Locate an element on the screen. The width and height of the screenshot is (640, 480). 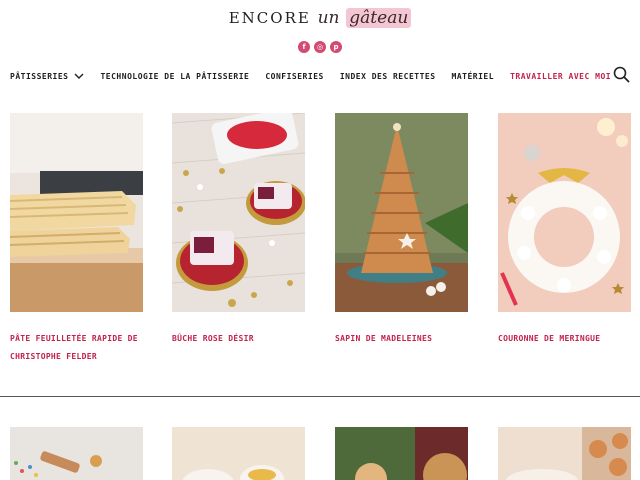
nav-item-patisseries: Pâtisseries is located at coordinates (47, 76).